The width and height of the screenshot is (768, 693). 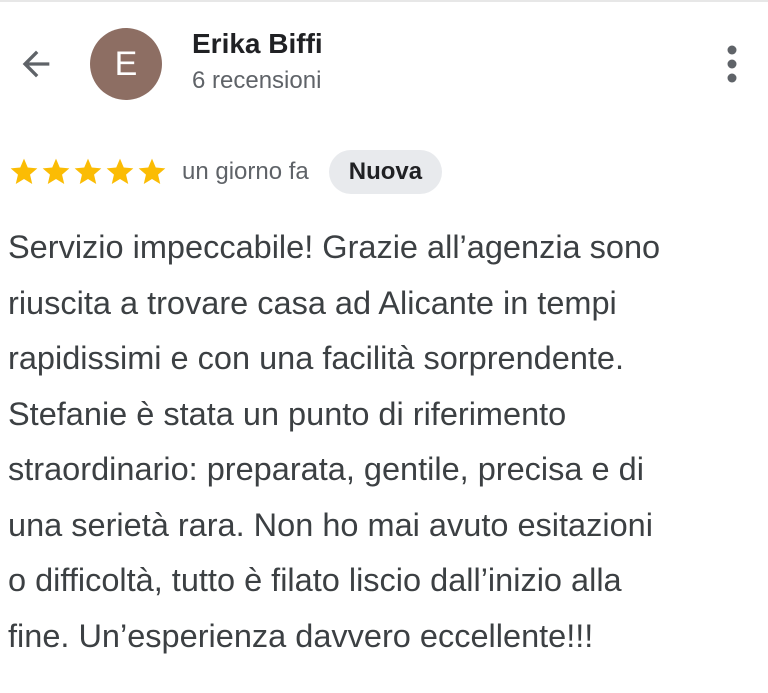 I want to click on review-time: un giorno fa, so click(x=245, y=171).